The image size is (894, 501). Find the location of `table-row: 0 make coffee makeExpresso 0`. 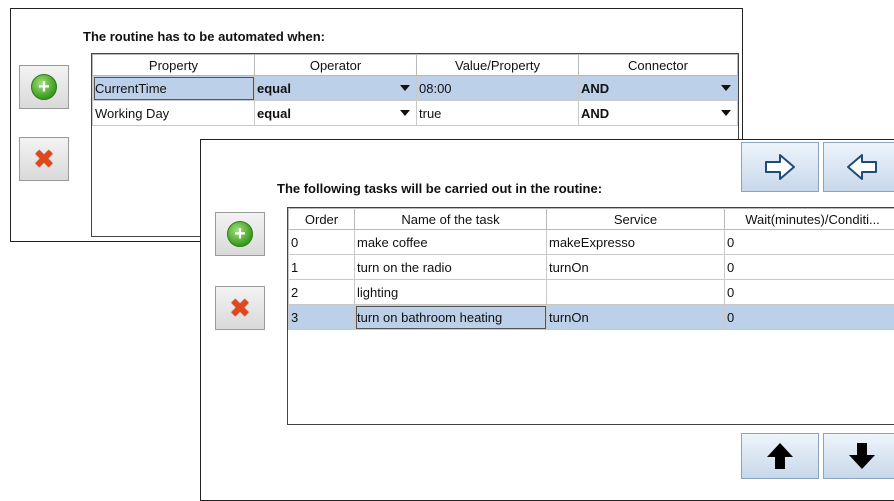

table-row: 0 make coffee makeExpresso 0 is located at coordinates (591, 242).